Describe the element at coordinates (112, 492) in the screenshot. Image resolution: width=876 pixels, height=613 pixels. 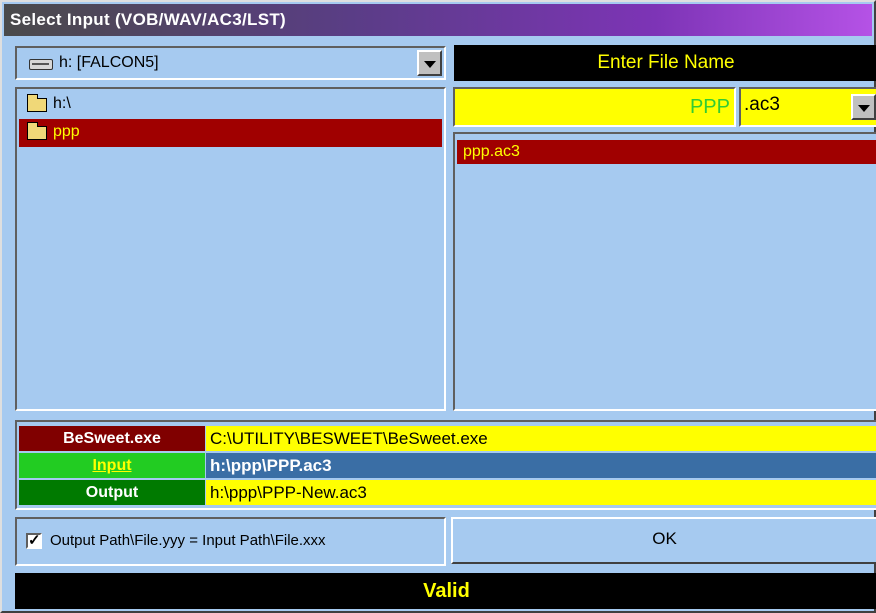
I see `output-label: Output` at that location.